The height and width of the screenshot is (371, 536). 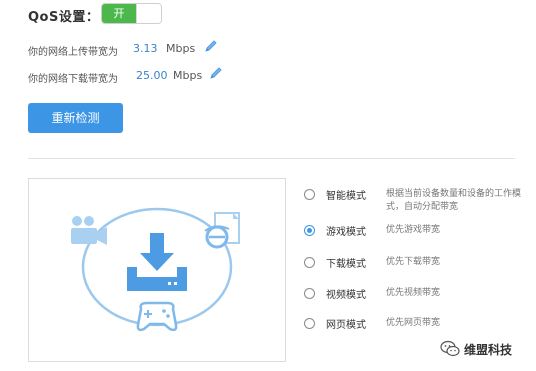 I want to click on mode-name: 下载模式, so click(x=346, y=264).